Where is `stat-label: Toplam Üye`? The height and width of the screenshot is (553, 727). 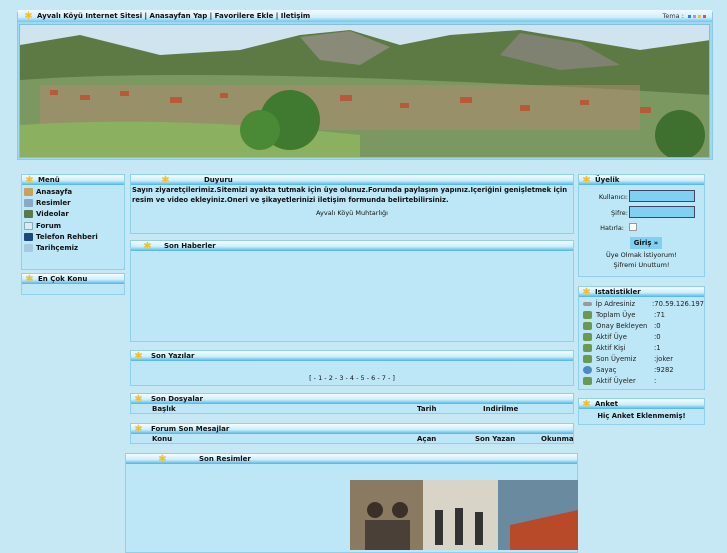
stat-label: Toplam Üye is located at coordinates (616, 314).